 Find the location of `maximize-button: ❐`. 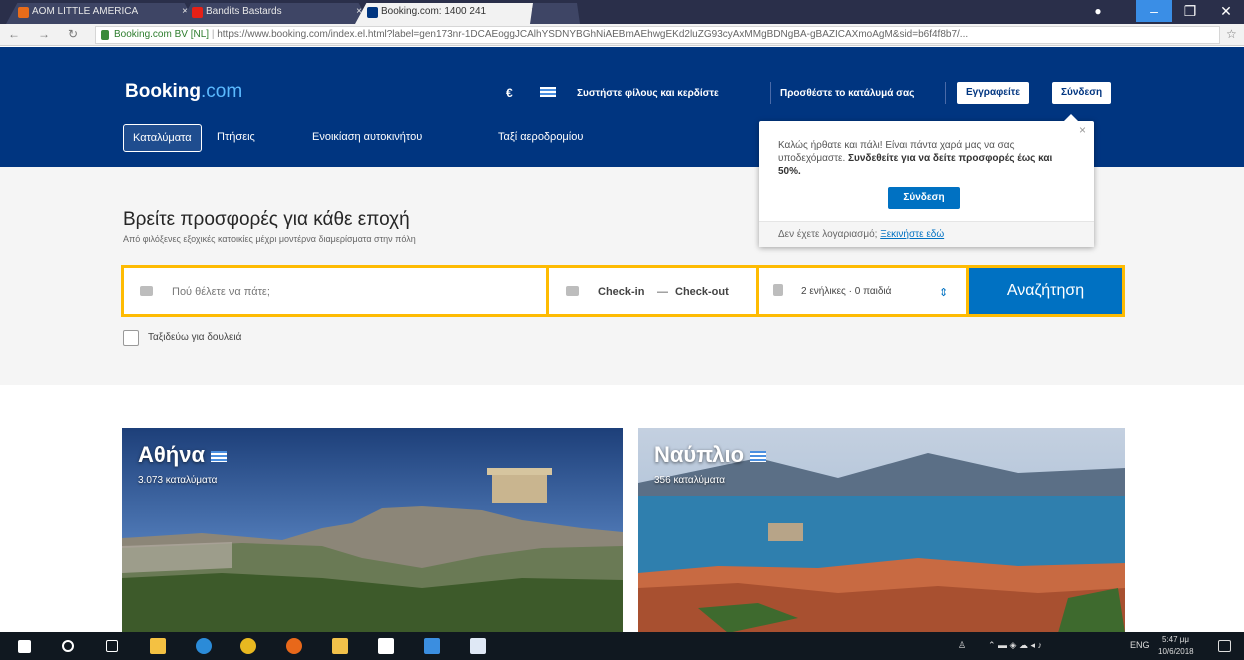

maximize-button: ❐ is located at coordinates (1190, 11).